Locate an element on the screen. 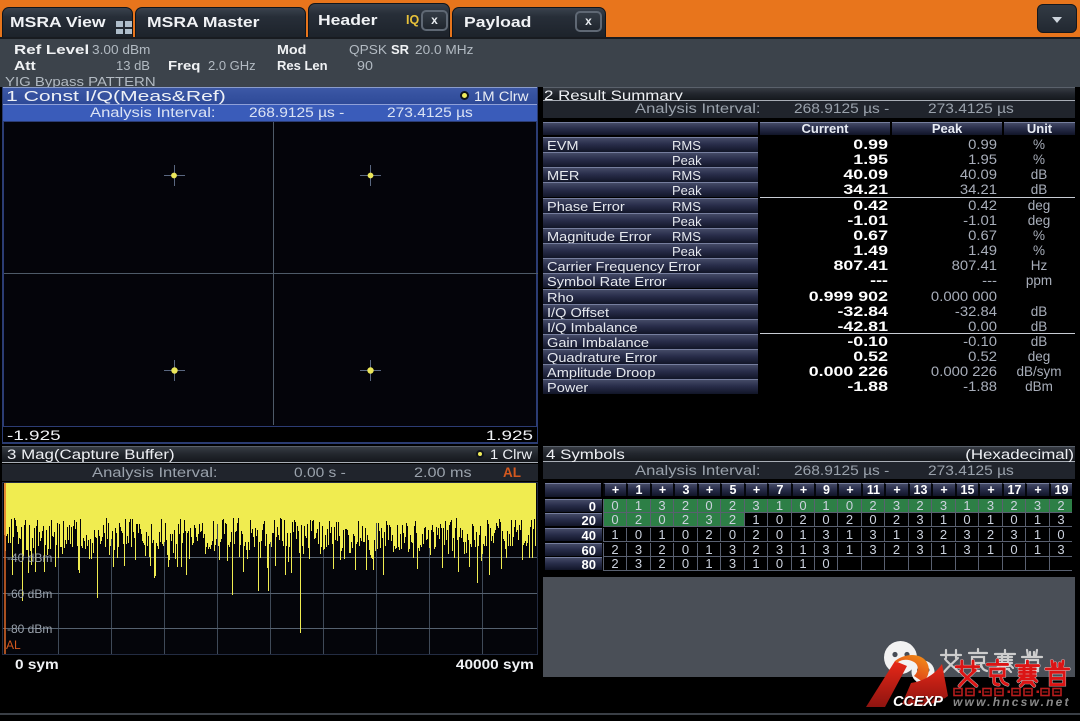 The image size is (1080, 721). svg-text: -60 dBm is located at coordinates (29, 594).